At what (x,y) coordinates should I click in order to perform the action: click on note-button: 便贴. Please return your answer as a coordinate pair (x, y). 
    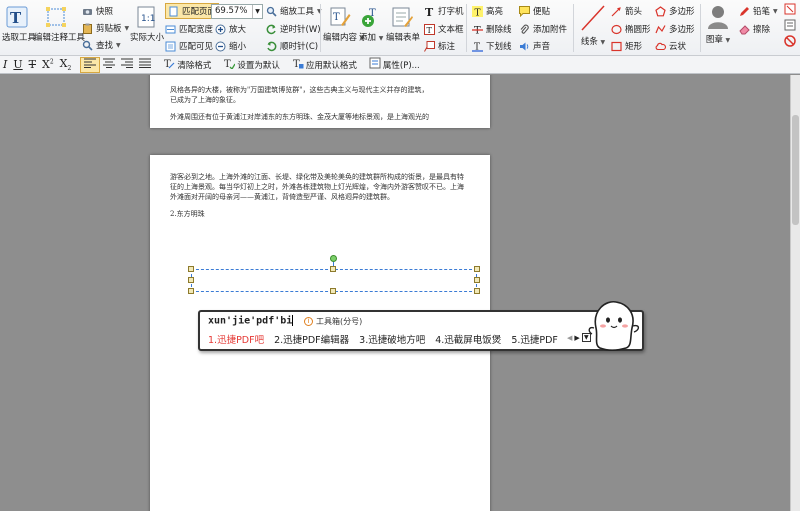
    Looking at the image, I should click on (534, 11).